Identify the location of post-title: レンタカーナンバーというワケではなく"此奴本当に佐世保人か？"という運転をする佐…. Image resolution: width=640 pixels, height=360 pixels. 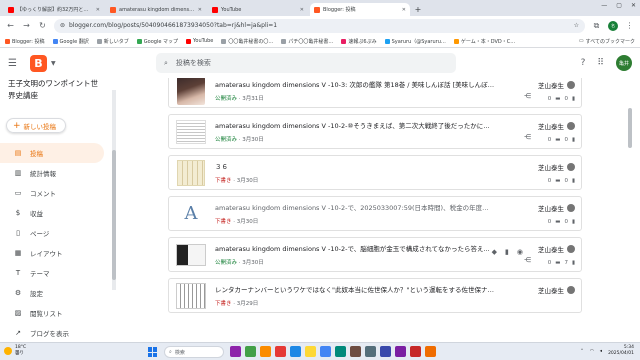
(355, 289).